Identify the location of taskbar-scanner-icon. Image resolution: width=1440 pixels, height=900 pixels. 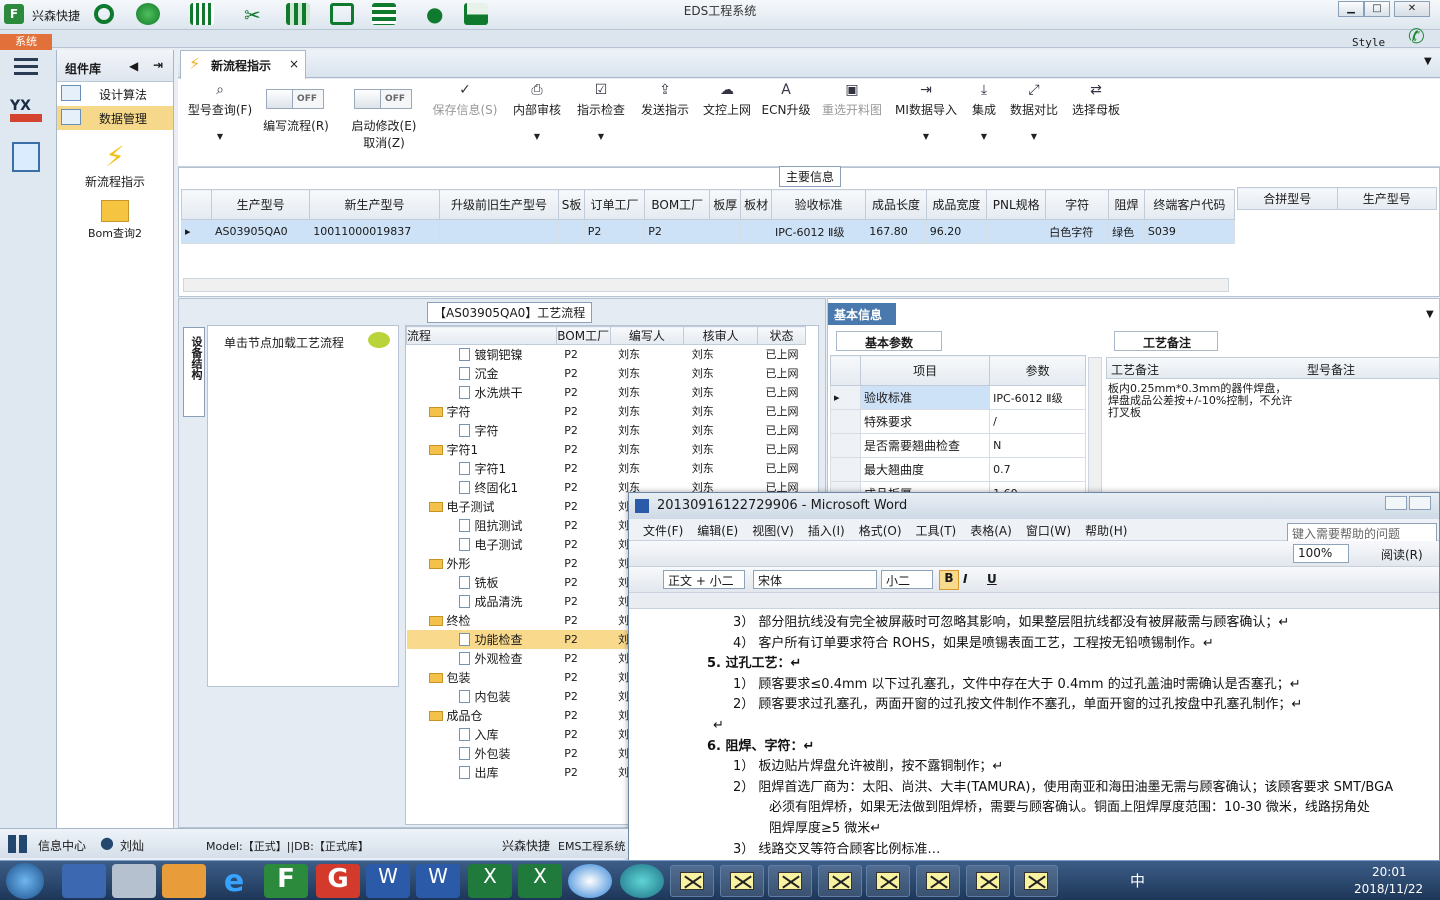
(134, 881).